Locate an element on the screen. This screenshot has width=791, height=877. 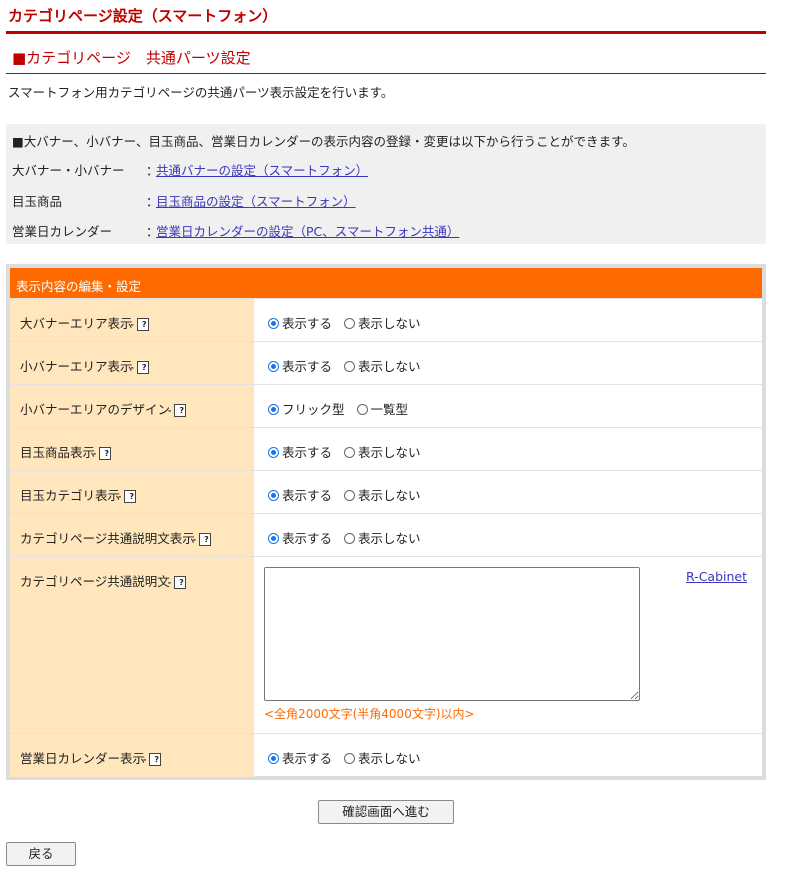
row-featured-product: 目玉商品表示? 表示する 表示しない is located at coordinates (386, 449).